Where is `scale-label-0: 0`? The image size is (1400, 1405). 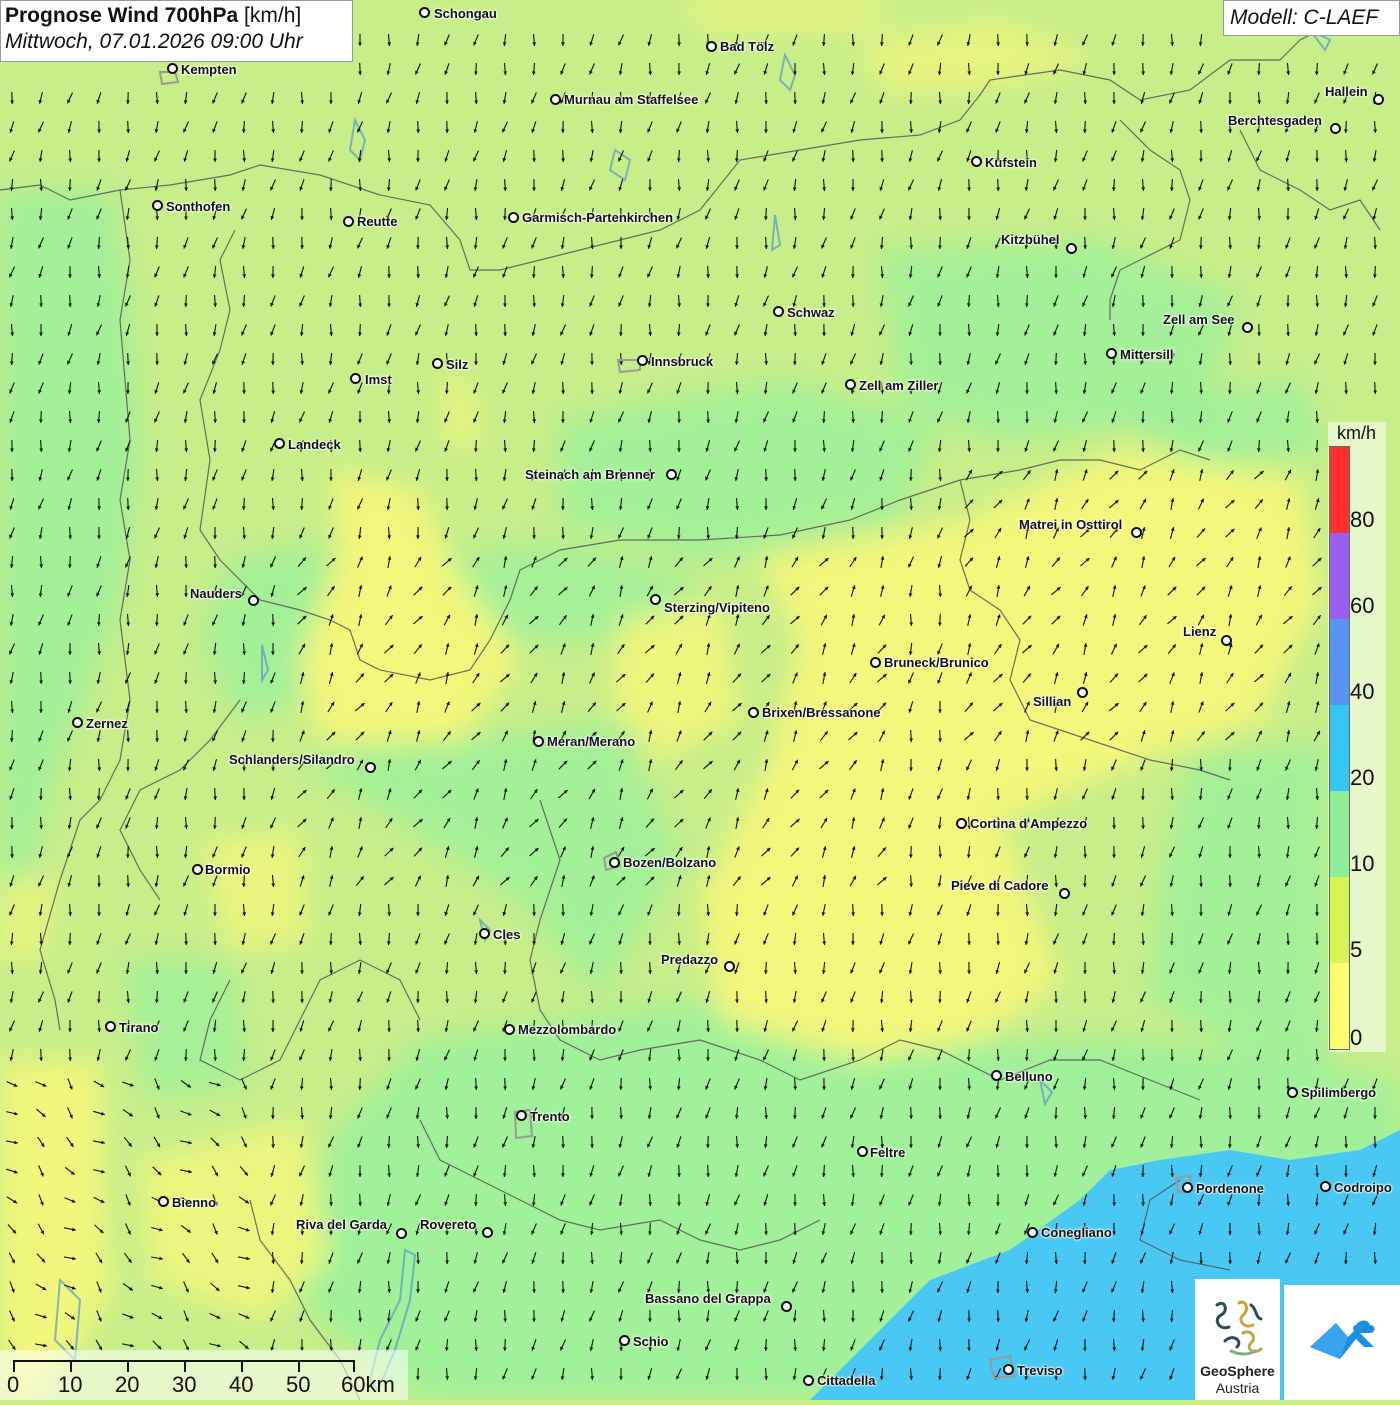 scale-label-0: 0 is located at coordinates (13, 1385).